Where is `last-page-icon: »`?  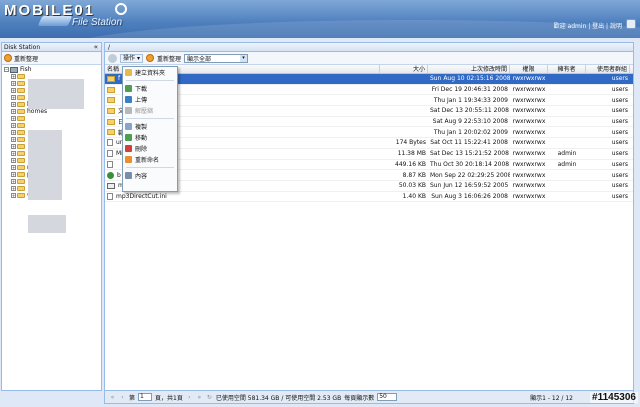 last-page-icon: » is located at coordinates (199, 397).